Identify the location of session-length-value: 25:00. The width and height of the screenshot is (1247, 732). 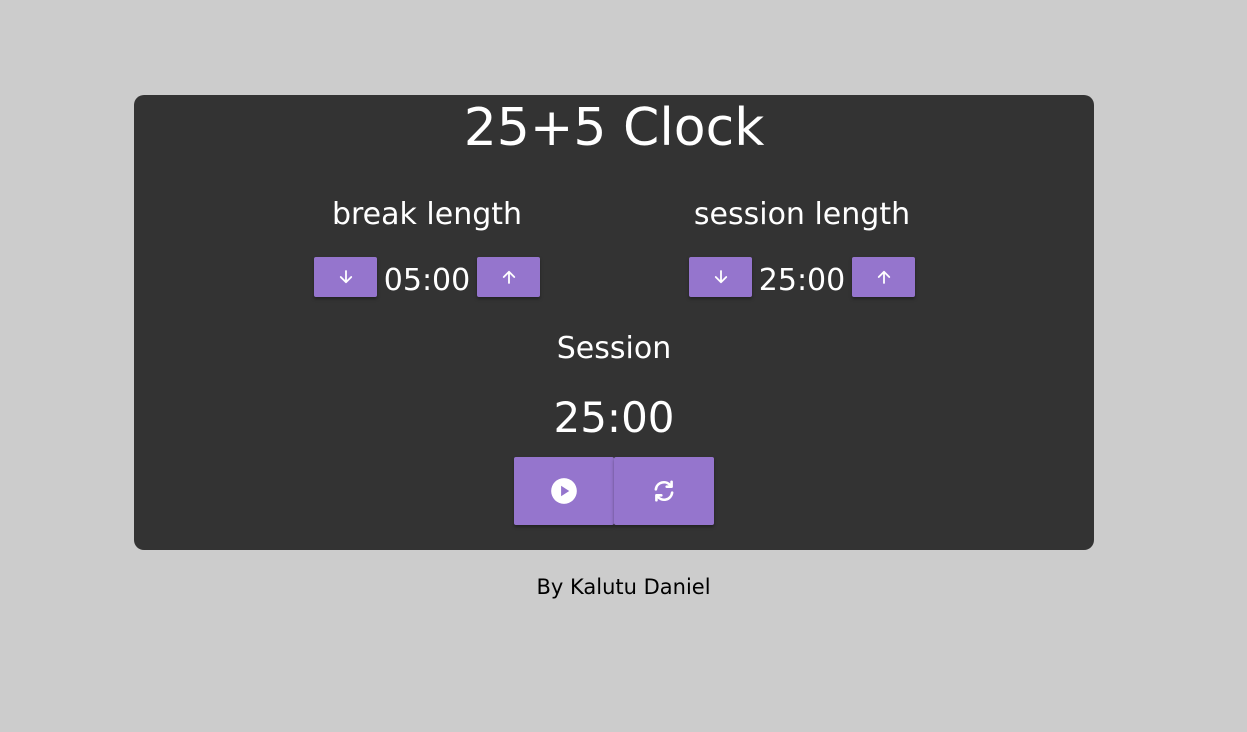
(802, 280).